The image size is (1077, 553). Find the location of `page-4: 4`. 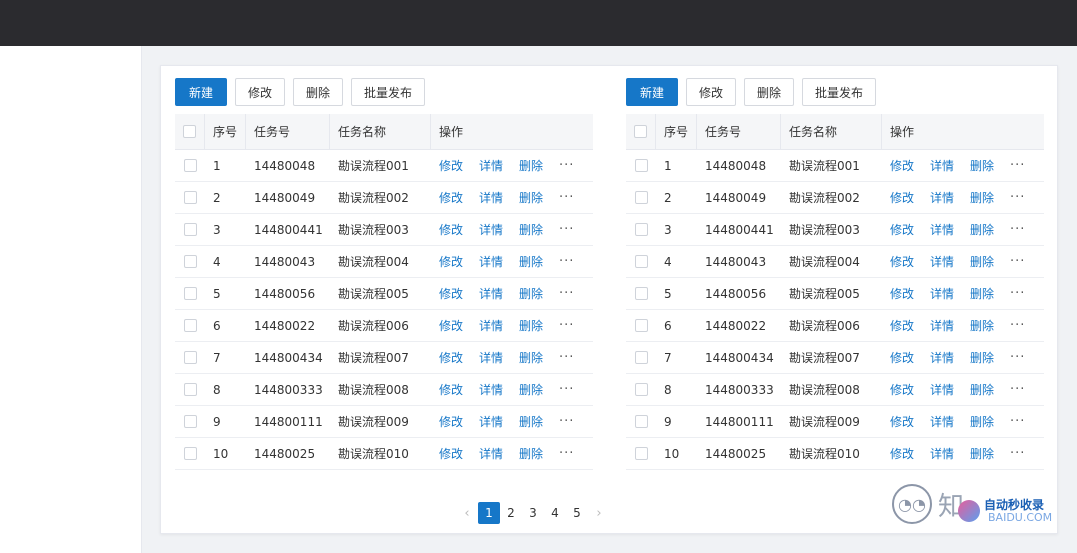

page-4: 4 is located at coordinates (555, 513).